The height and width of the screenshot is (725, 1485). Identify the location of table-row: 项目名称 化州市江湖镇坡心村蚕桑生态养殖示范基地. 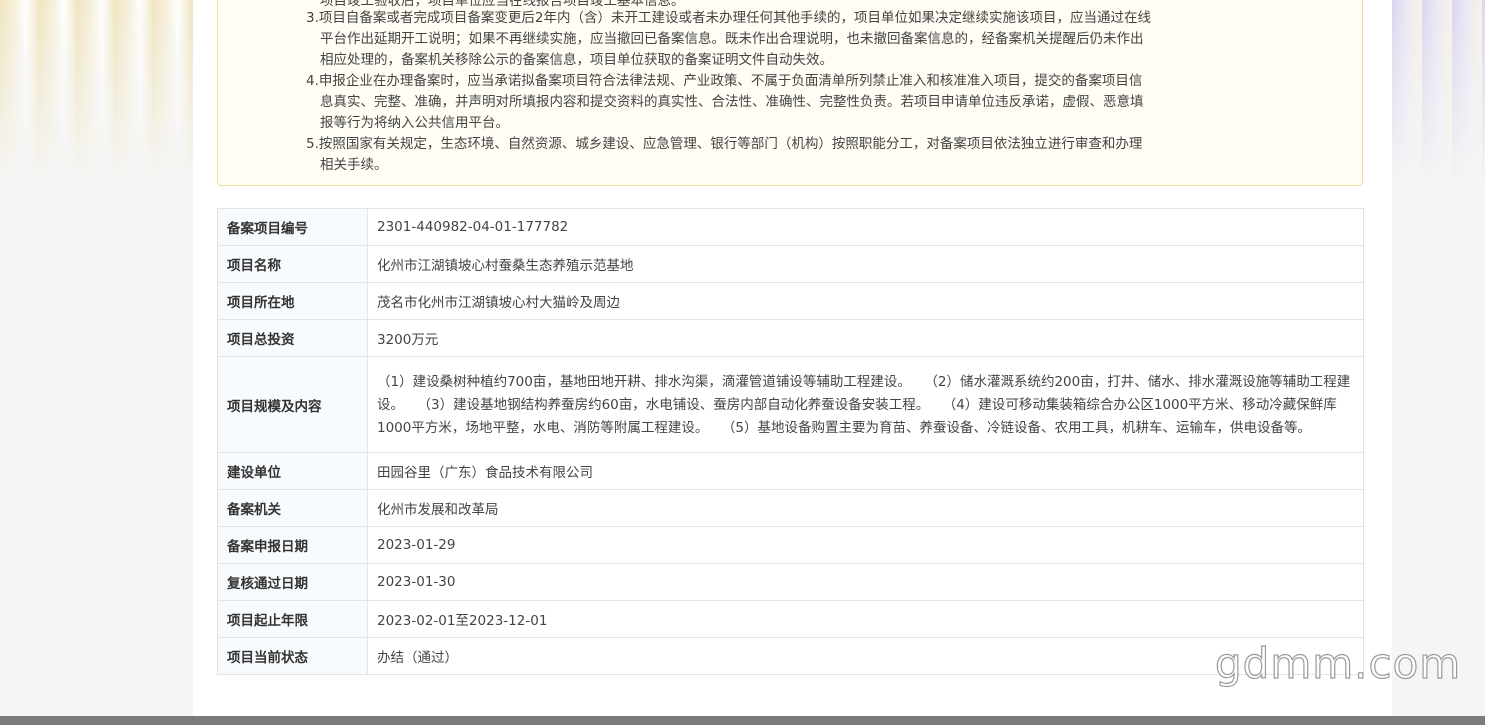
(790, 264).